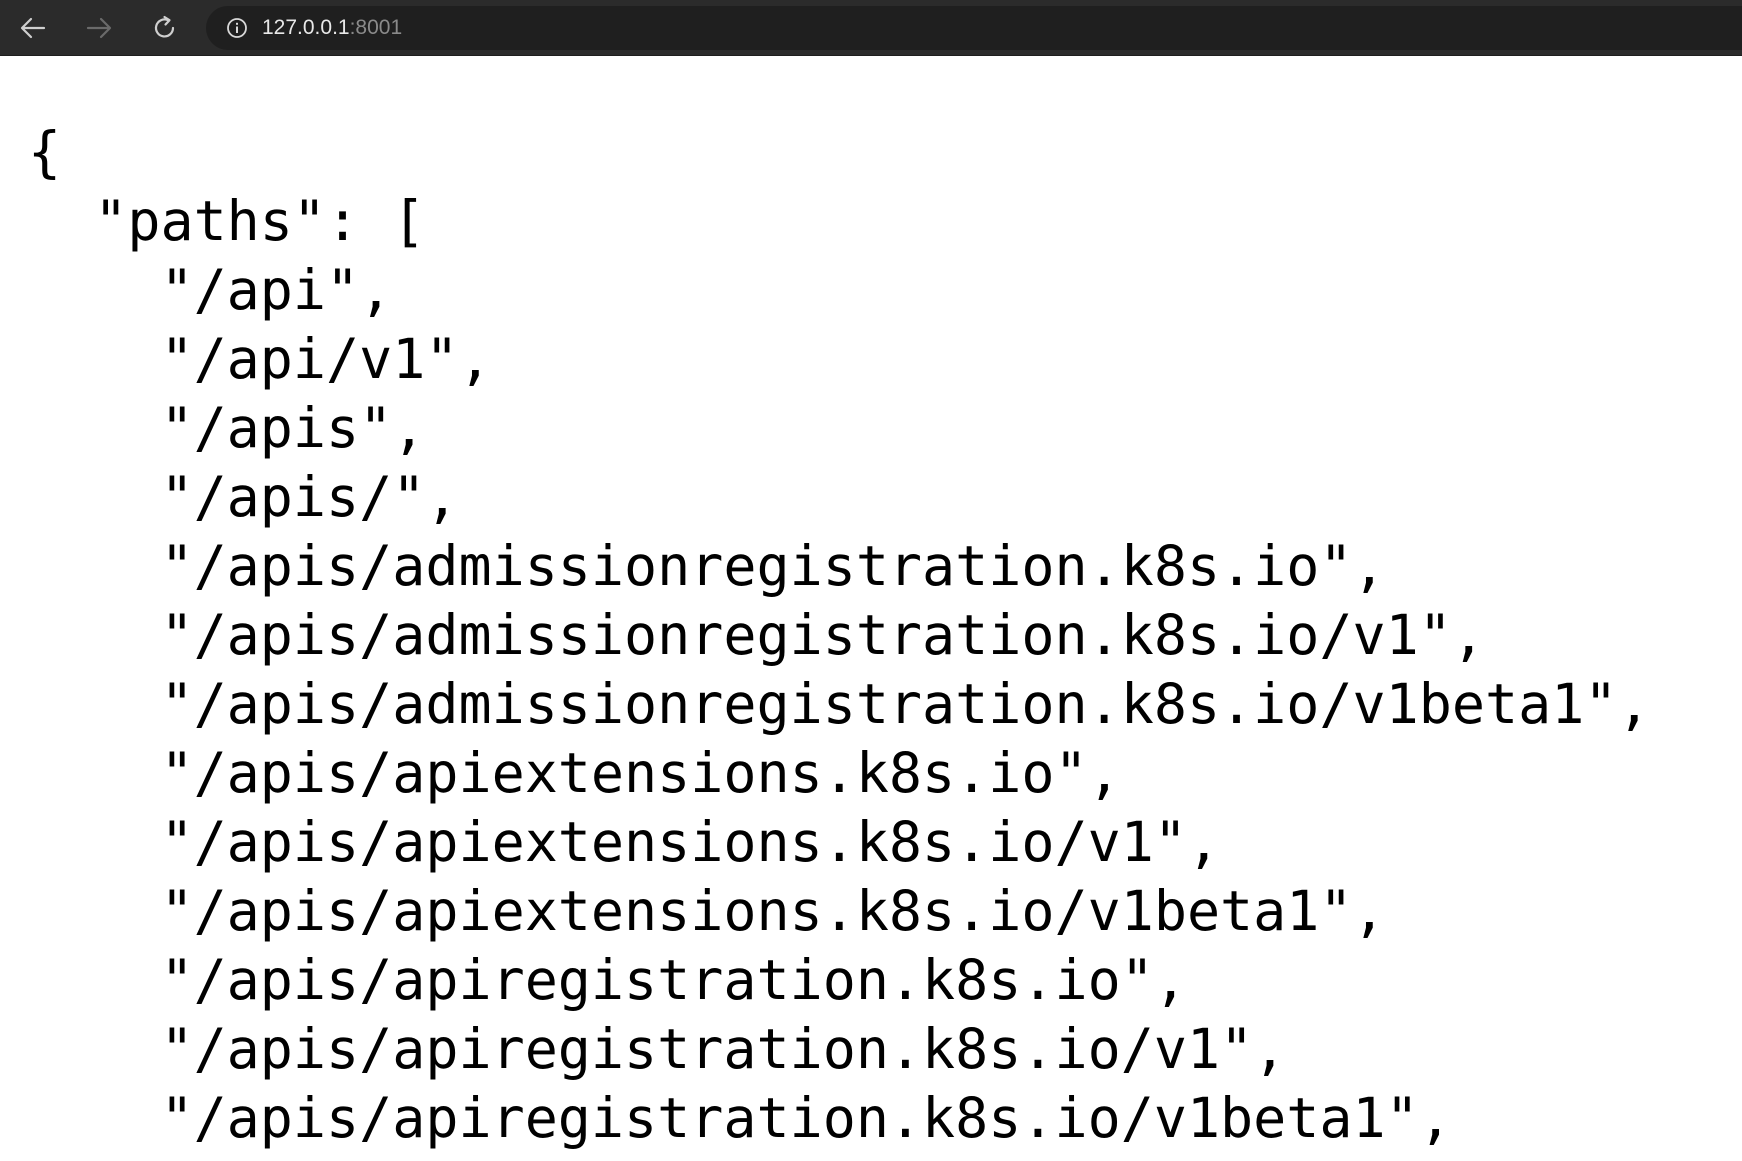  Describe the element at coordinates (45, 152) in the screenshot. I see `json-line: {` at that location.